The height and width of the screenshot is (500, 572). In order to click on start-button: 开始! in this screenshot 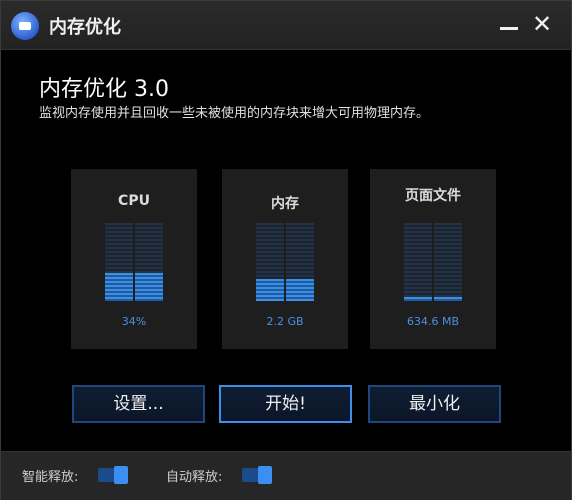, I will do `click(285, 404)`.